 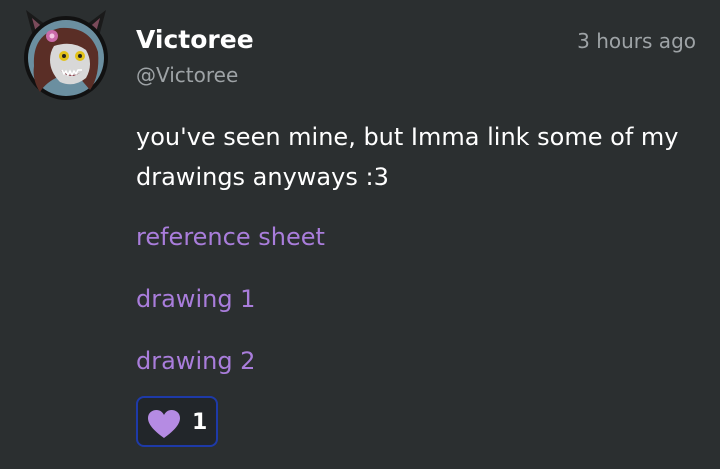 I want to click on link-reference-sheet: reference sheet, so click(x=230, y=237).